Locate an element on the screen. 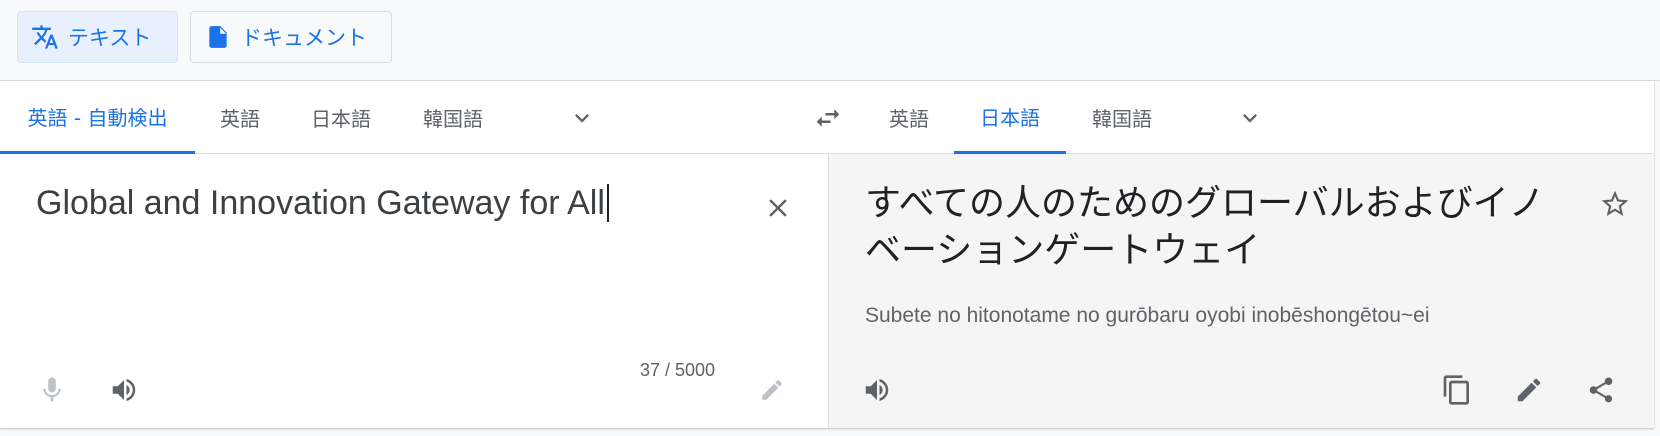  source-text: Global and Innovation Gateway for All is located at coordinates (320, 203).